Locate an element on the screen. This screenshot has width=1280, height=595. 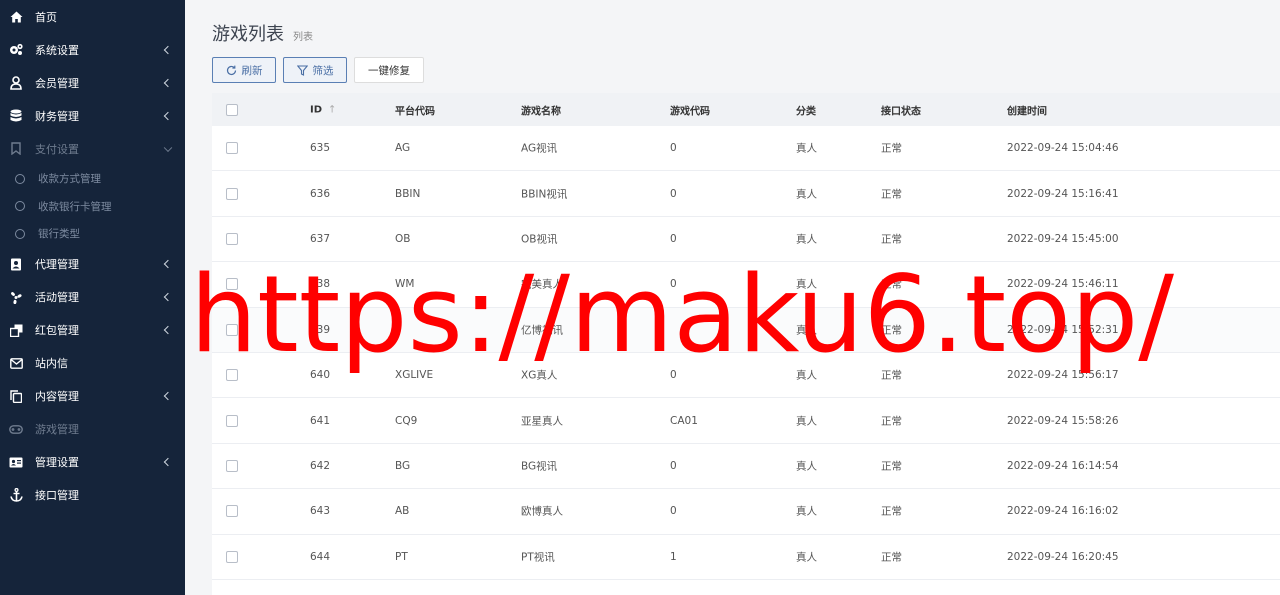
sidebar-item-label: 系统设置 is located at coordinates (57, 50).